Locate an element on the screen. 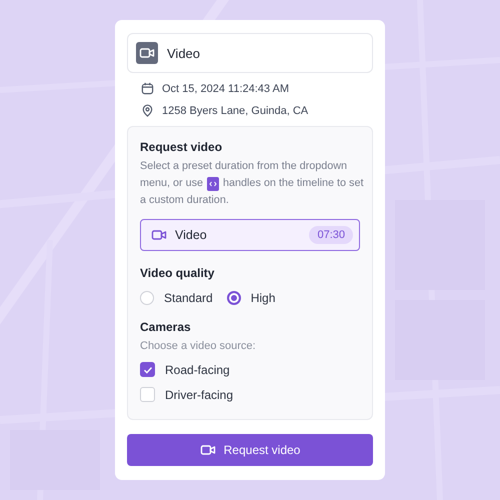 Image resolution: width=500 pixels, height=500 pixels. section-title: Video quality is located at coordinates (178, 273).